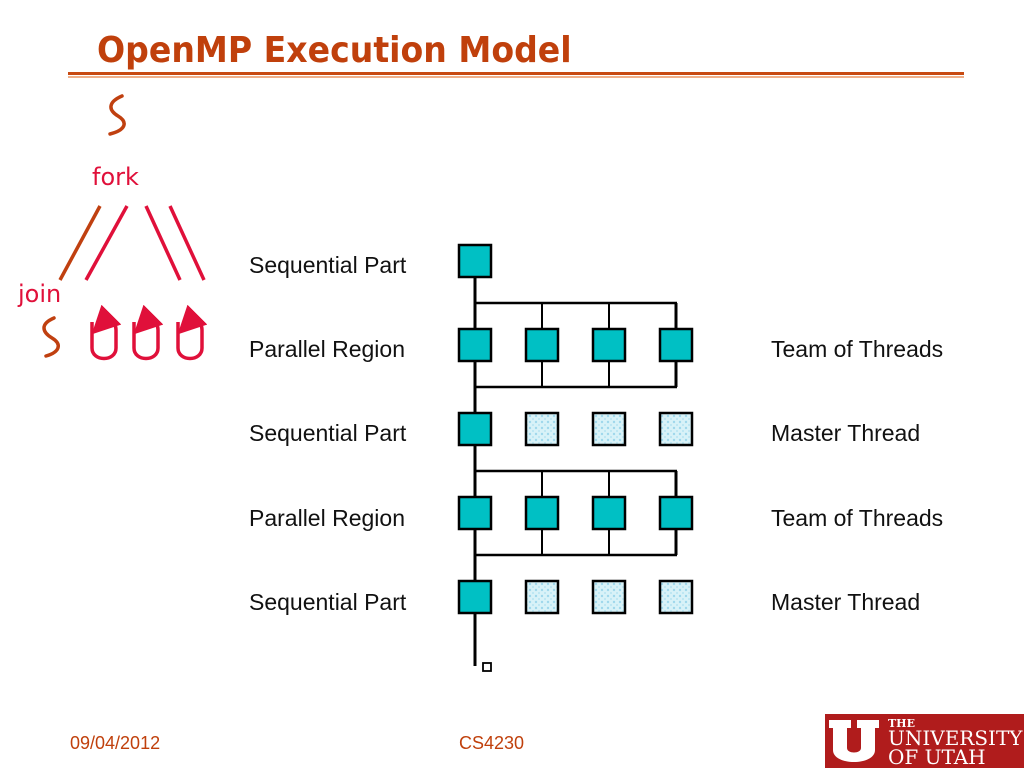 This screenshot has width=1024, height=769. I want to click on footer-course: CS4230, so click(492, 743).